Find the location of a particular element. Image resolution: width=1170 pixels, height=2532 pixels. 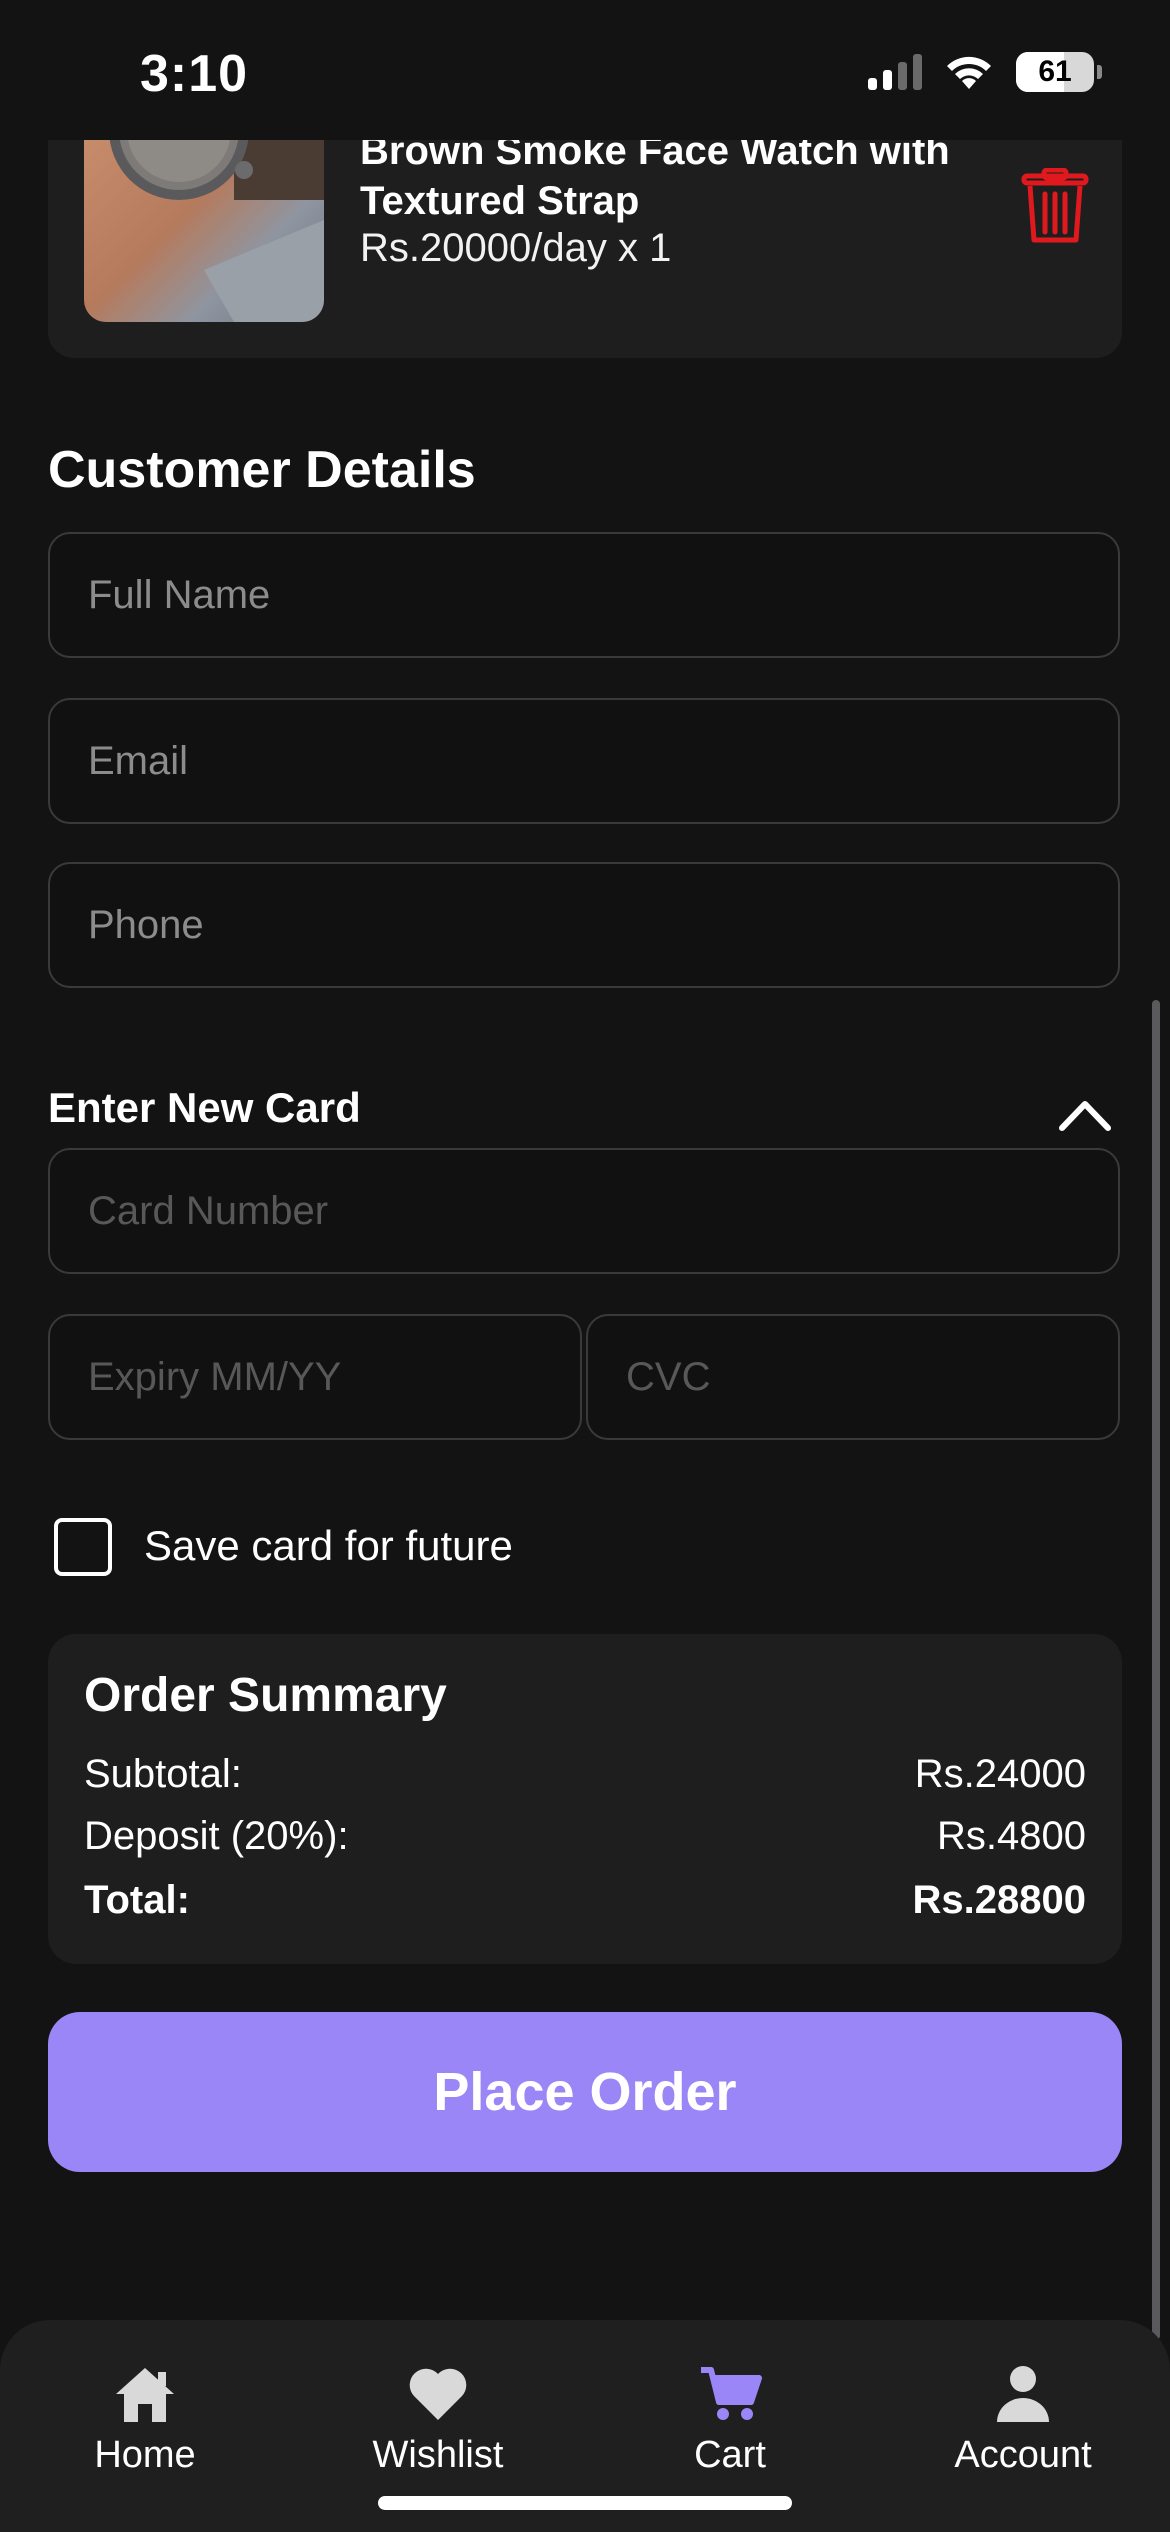

deposit-label: Deposit (20%): is located at coordinates (216, 1836).